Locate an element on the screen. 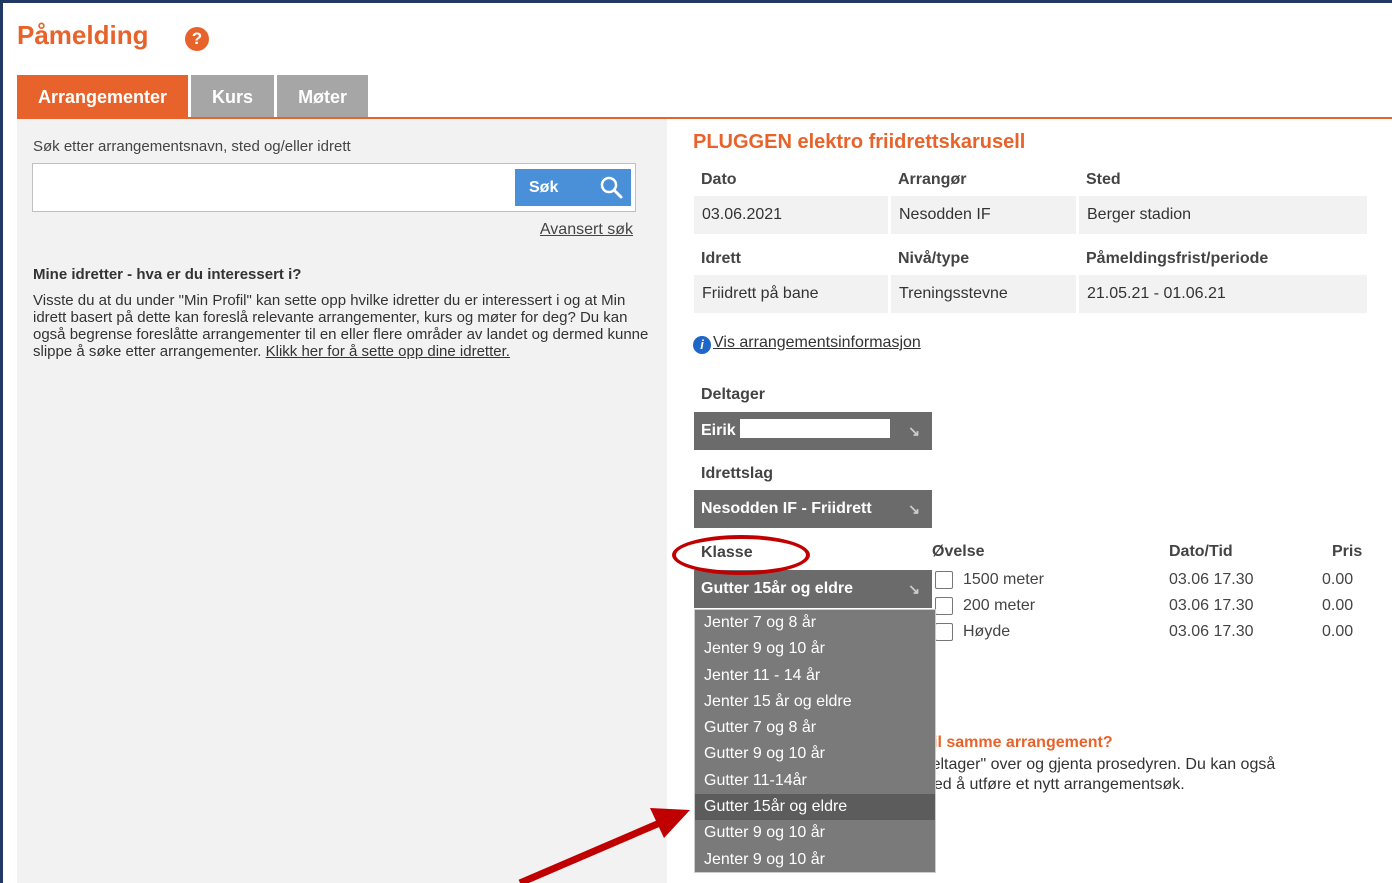 The image size is (1392, 883). header-ovelse: Øvelse is located at coordinates (958, 551).